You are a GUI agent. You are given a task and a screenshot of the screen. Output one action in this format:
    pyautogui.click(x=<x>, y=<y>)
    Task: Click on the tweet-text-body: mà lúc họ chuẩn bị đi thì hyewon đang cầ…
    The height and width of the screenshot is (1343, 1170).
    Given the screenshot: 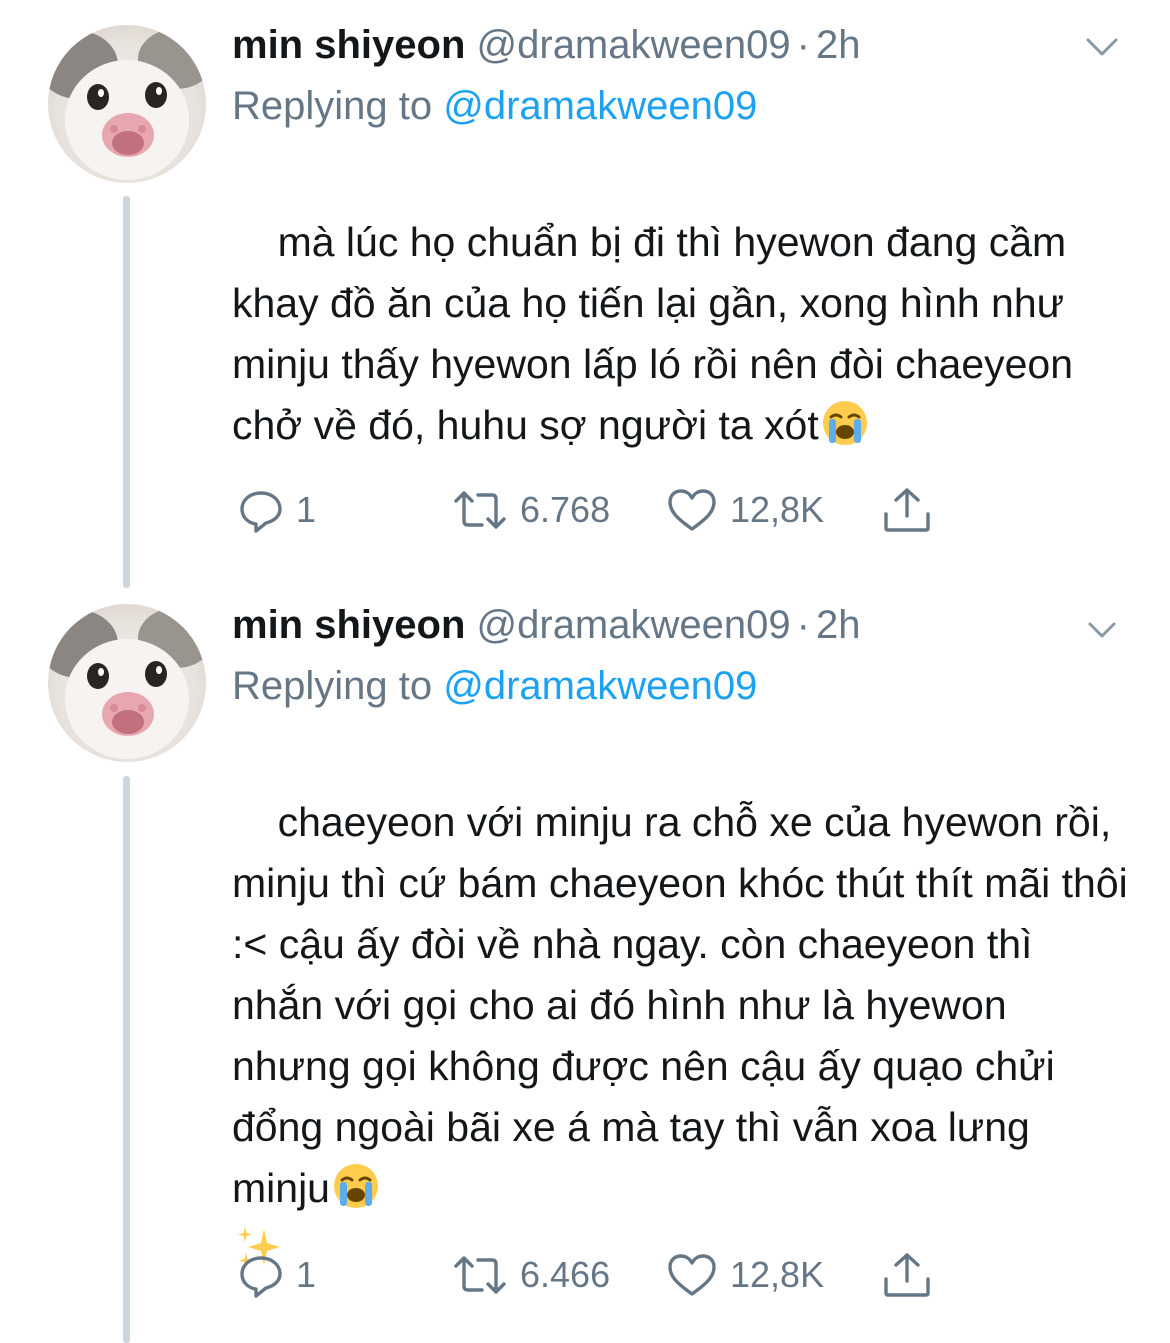 What is the action you would take?
    pyautogui.click(x=658, y=333)
    